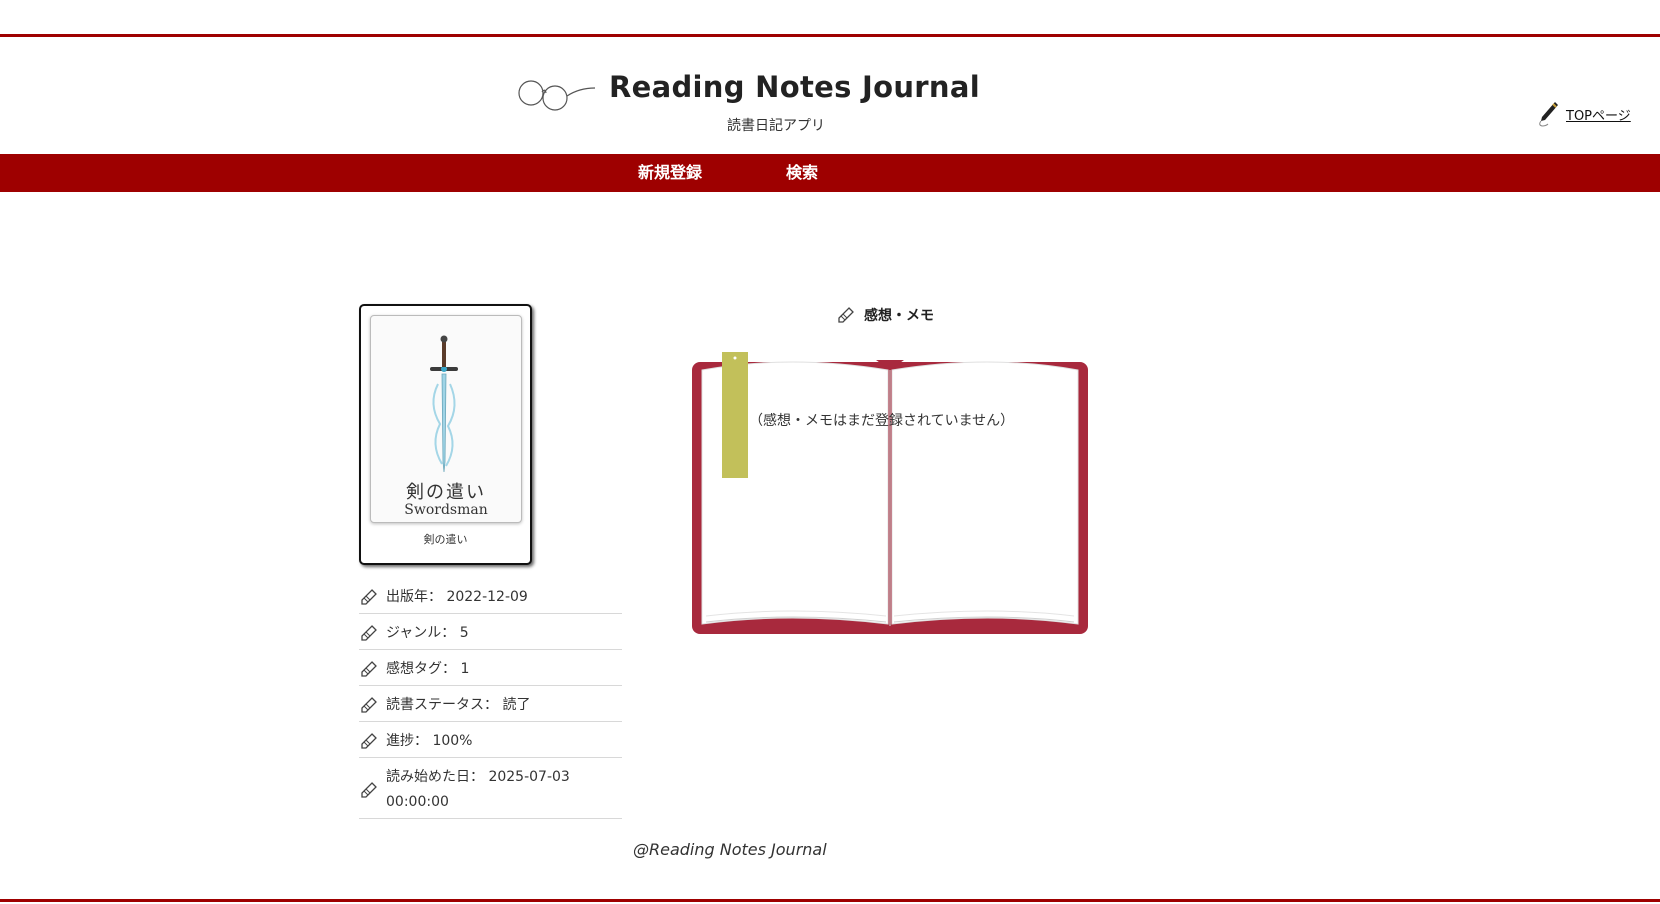 This screenshot has height=904, width=1660. What do you see at coordinates (830, 900) in the screenshot?
I see `bottom-divider` at bounding box center [830, 900].